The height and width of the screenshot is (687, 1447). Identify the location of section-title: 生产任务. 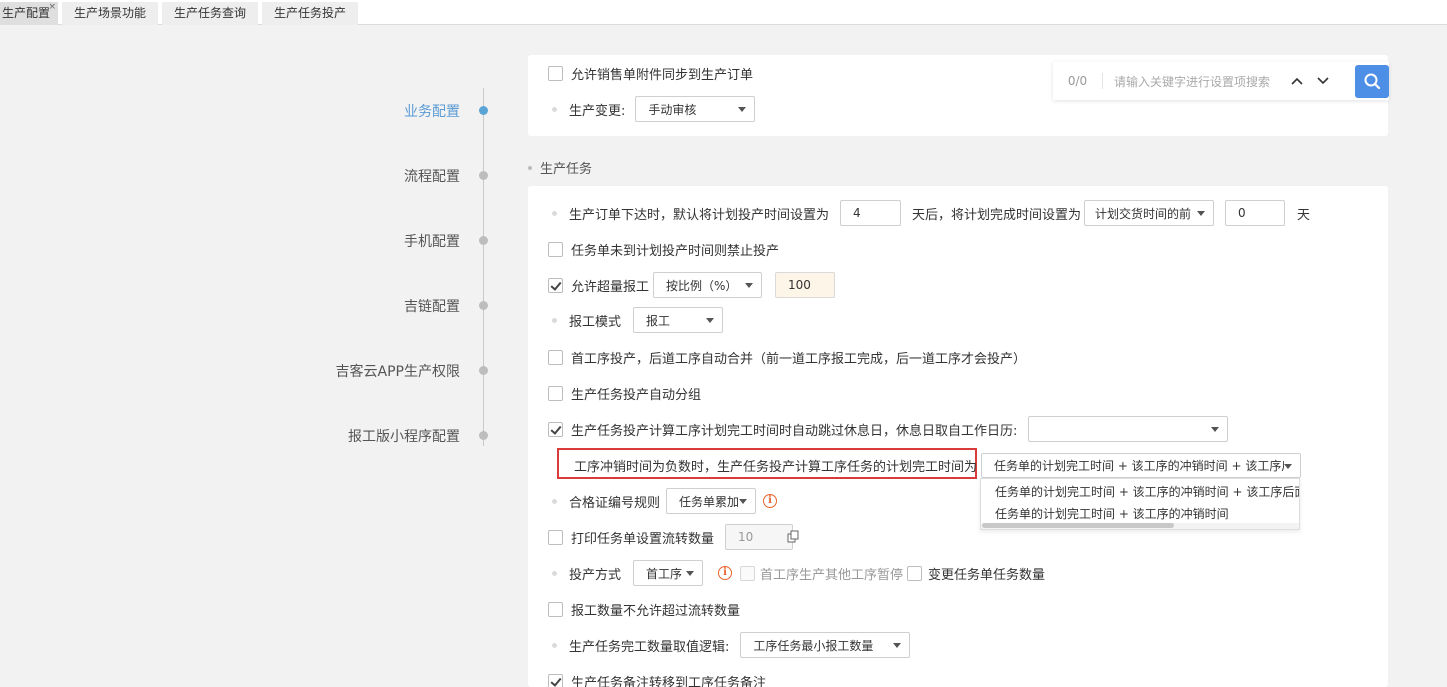
(566, 169).